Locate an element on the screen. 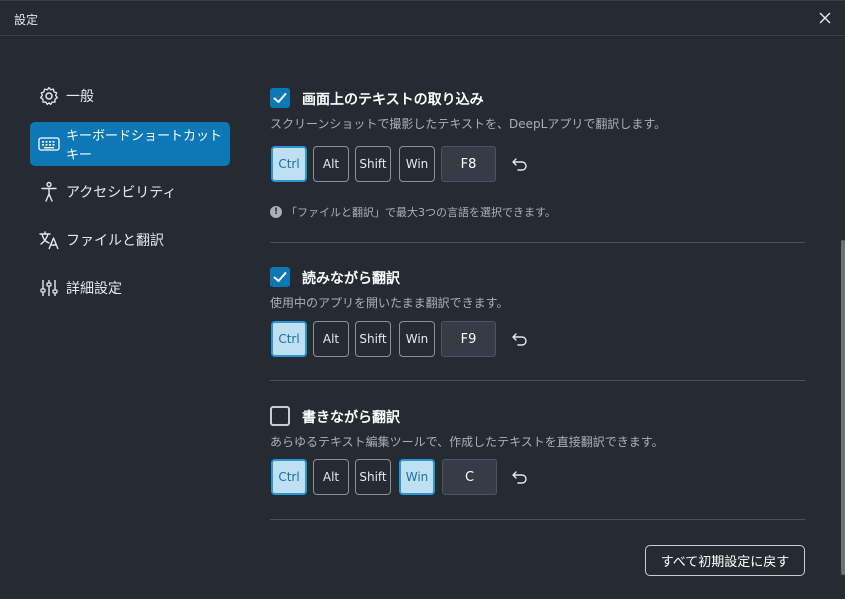 Image resolution: width=845 pixels, height=599 pixels. window-title: 設定 is located at coordinates (26, 20).